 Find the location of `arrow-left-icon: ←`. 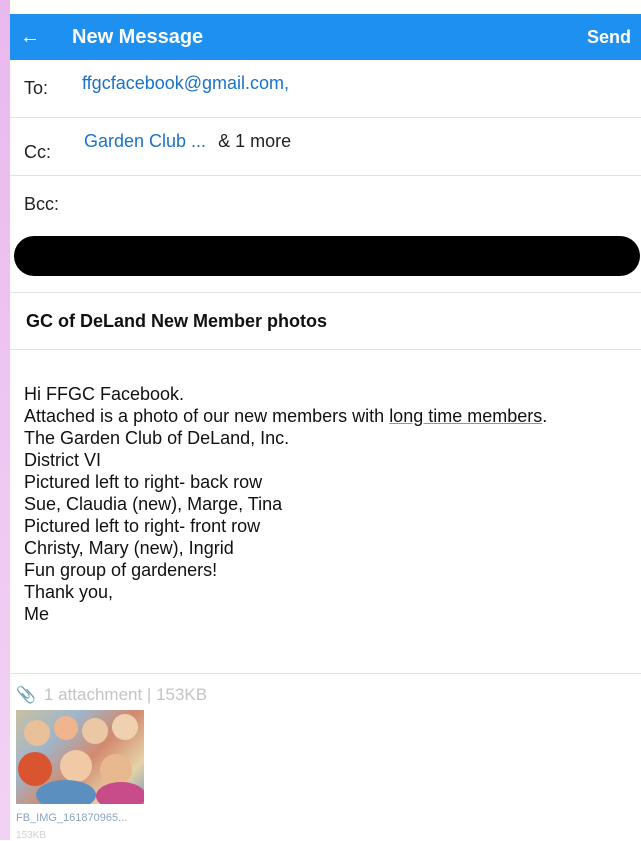

arrow-left-icon: ← is located at coordinates (30, 37).